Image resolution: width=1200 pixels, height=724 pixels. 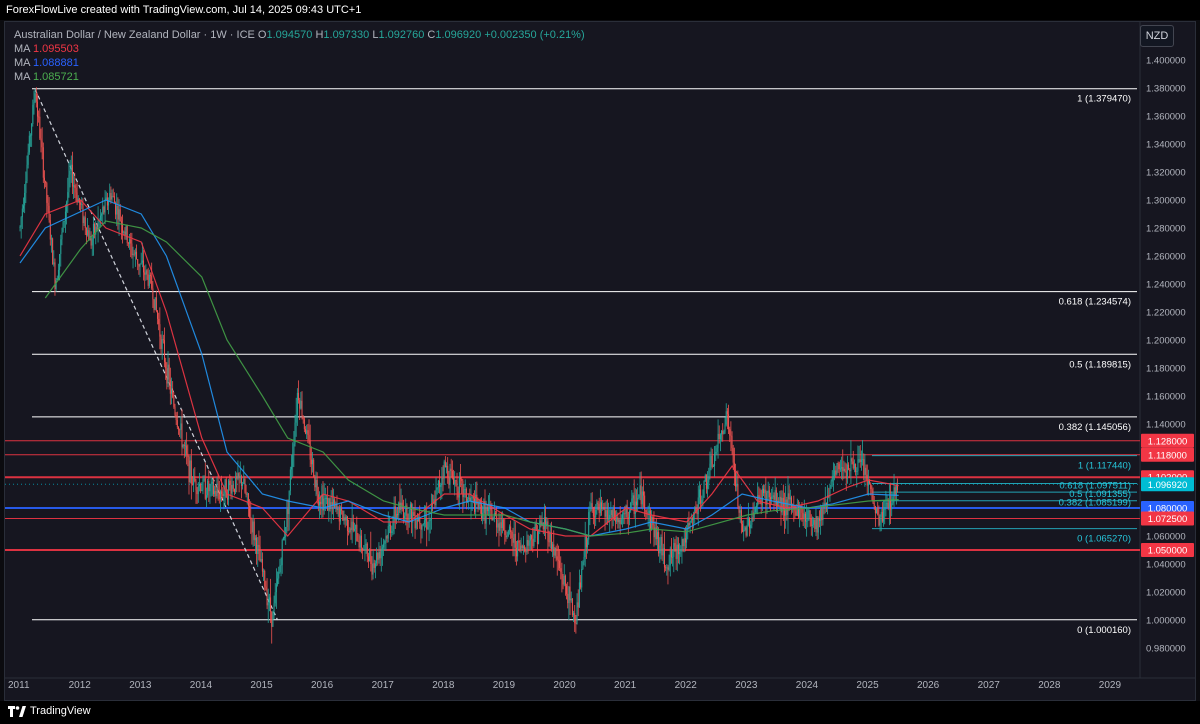 I want to click on ma-3-value: 1.085721, so click(x=55, y=77).